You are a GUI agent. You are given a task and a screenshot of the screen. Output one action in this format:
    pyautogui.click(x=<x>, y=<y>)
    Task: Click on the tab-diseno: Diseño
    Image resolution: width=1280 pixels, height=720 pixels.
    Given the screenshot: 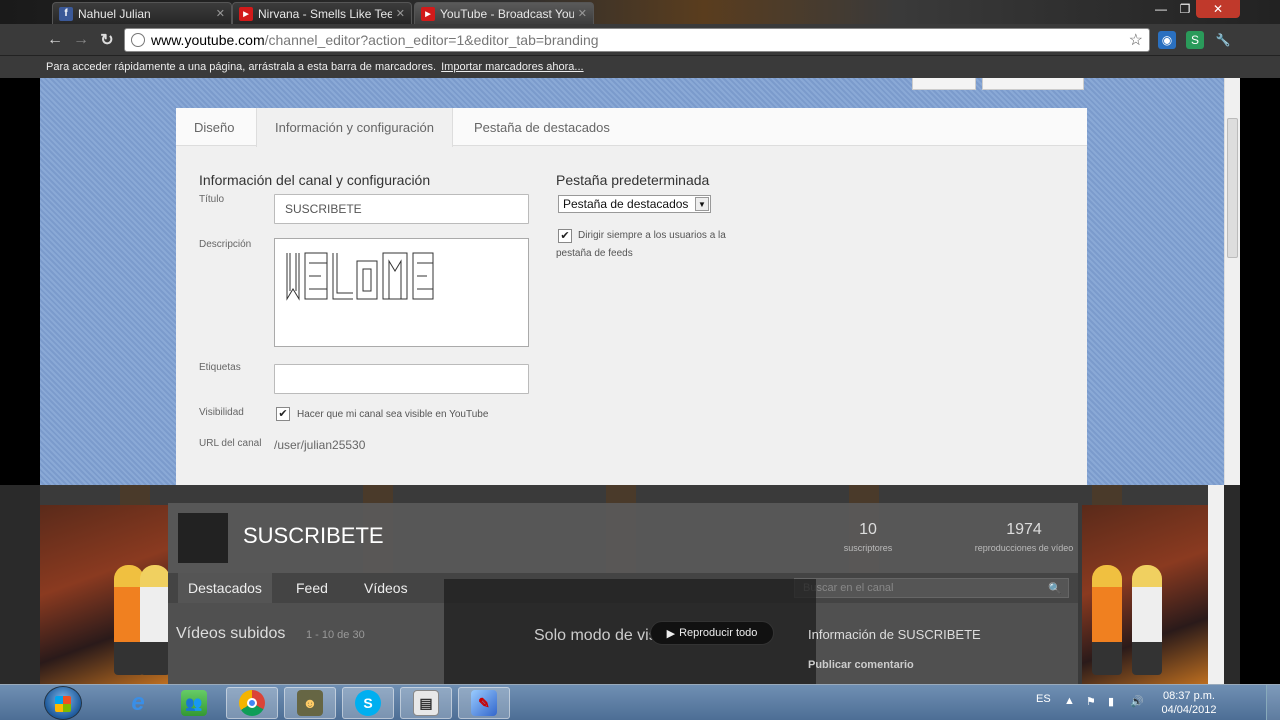 What is the action you would take?
    pyautogui.click(x=214, y=127)
    